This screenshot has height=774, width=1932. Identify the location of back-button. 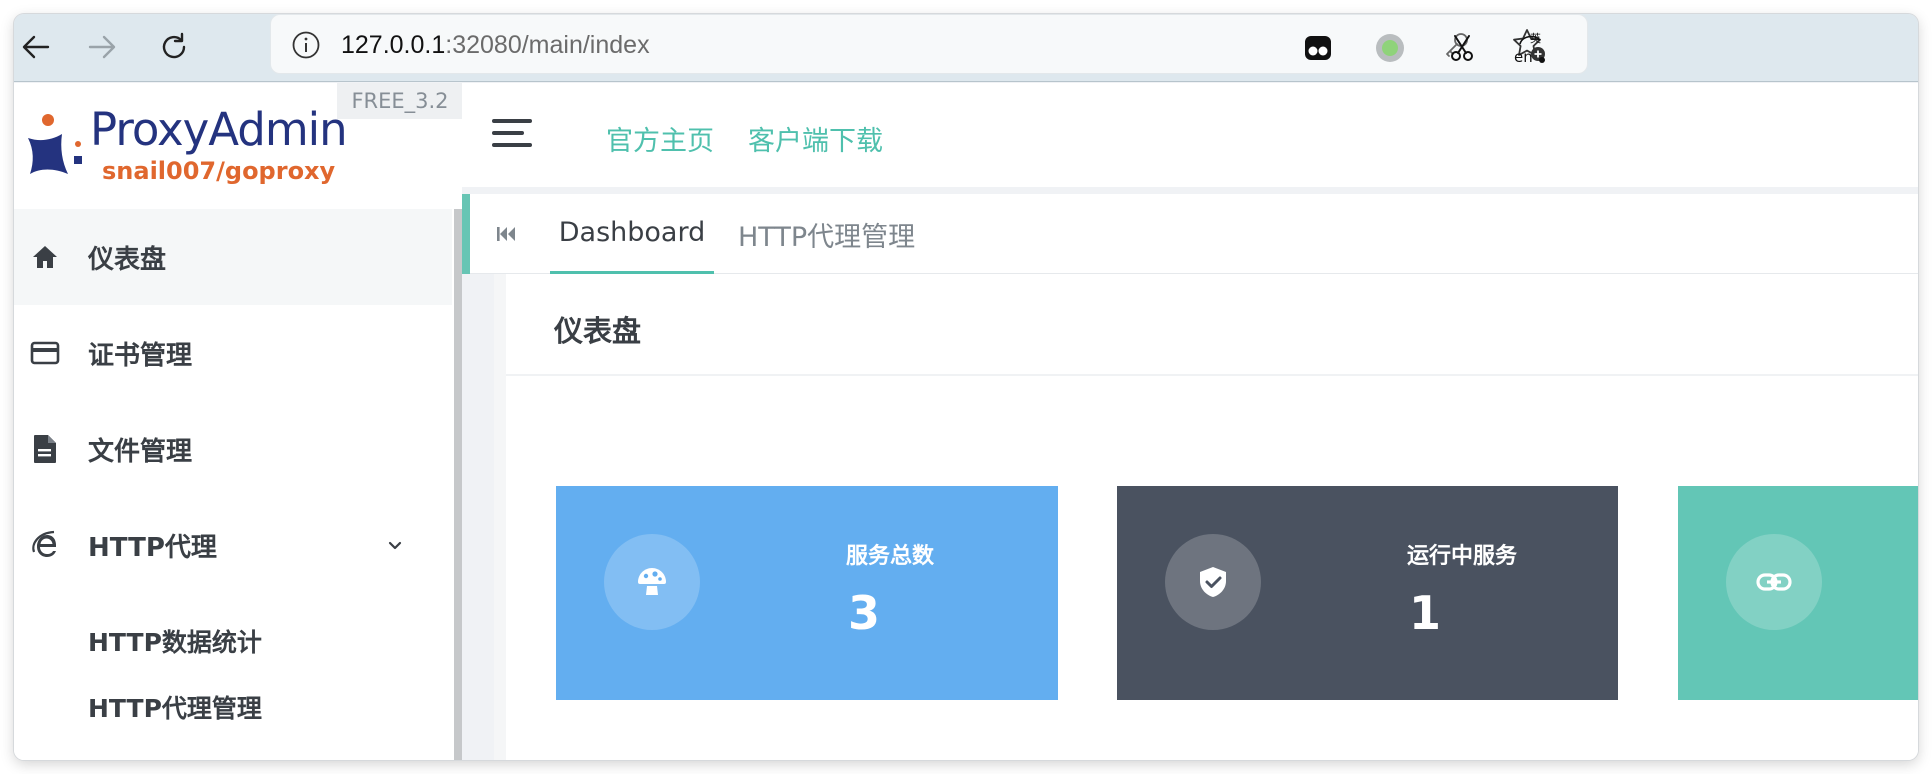
(36, 47).